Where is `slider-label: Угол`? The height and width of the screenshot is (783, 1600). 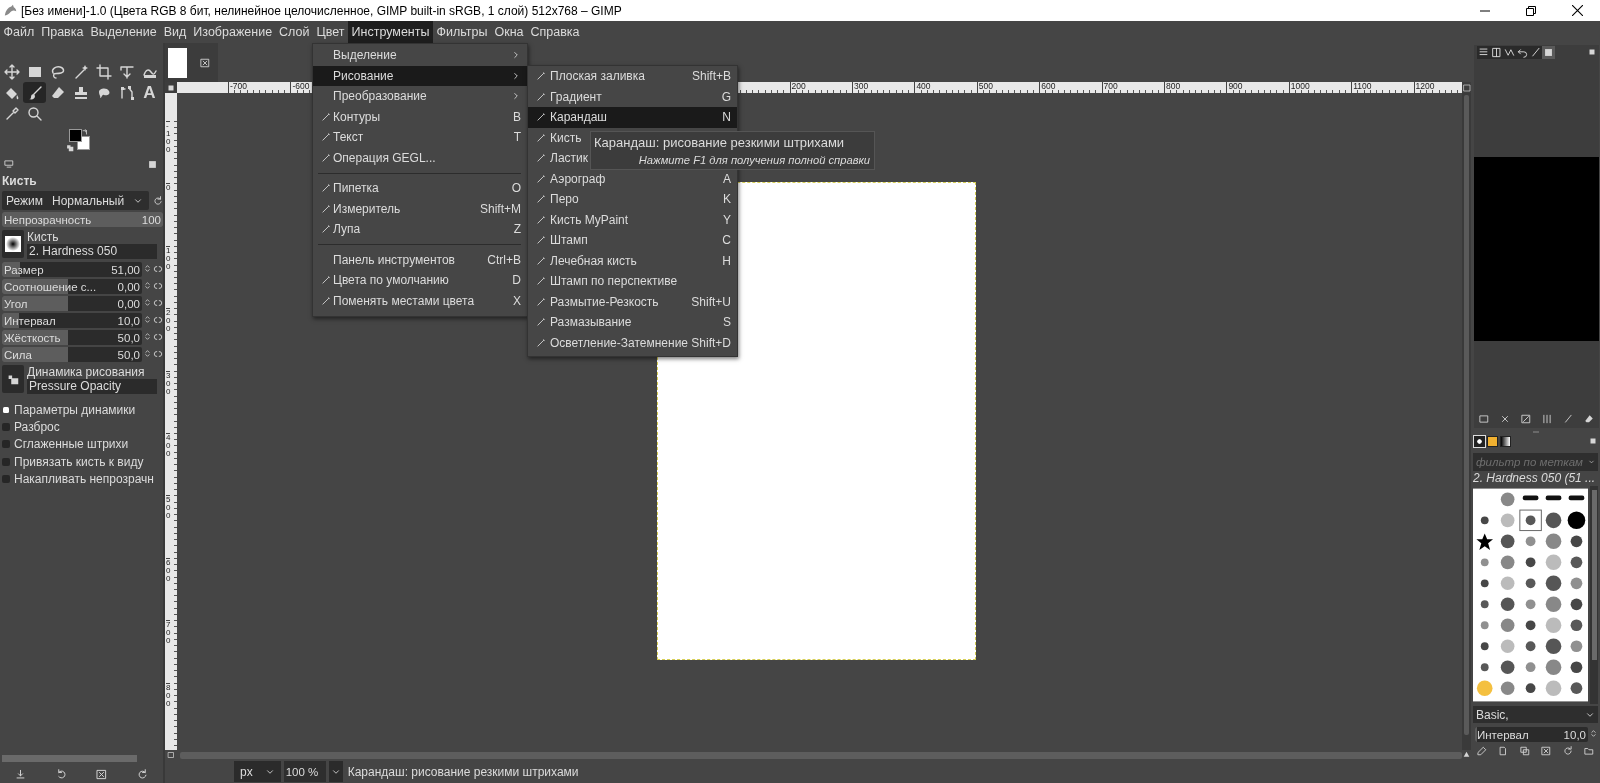 slider-label: Угол is located at coordinates (16, 303).